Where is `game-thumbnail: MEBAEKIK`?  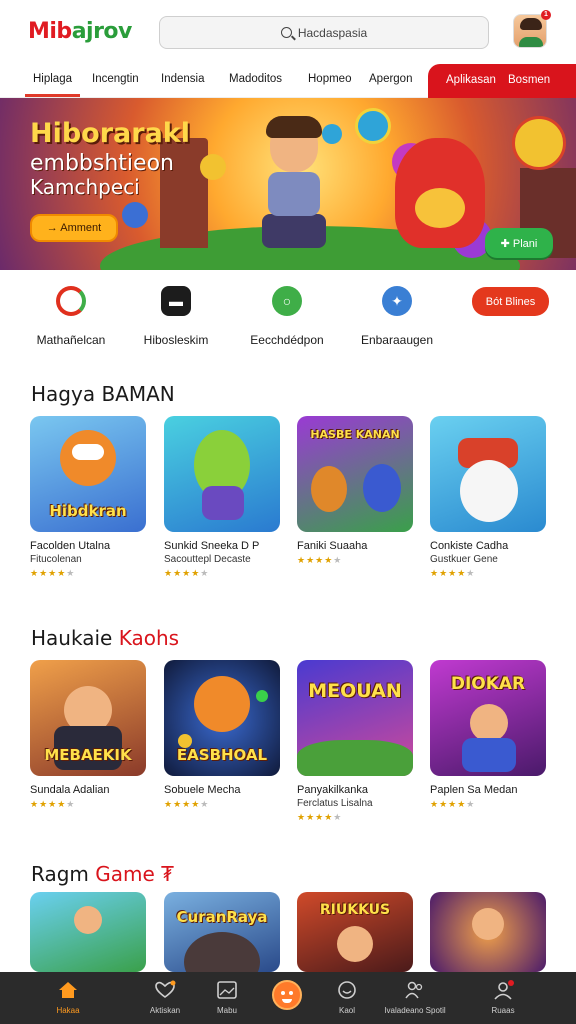 game-thumbnail: MEBAEKIK is located at coordinates (88, 718).